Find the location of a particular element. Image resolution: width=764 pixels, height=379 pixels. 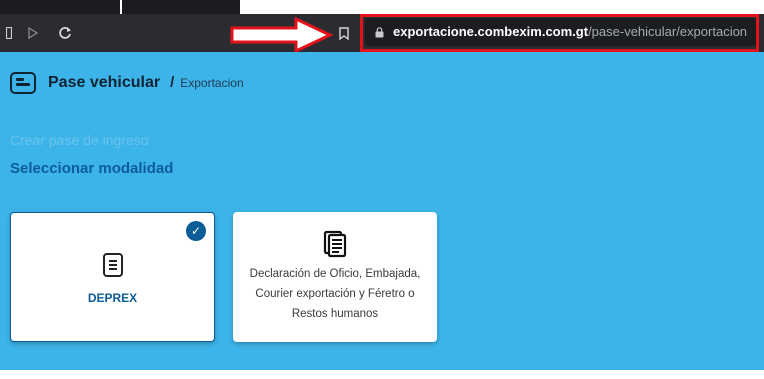

red-arrow-annotation is located at coordinates (282, 35).